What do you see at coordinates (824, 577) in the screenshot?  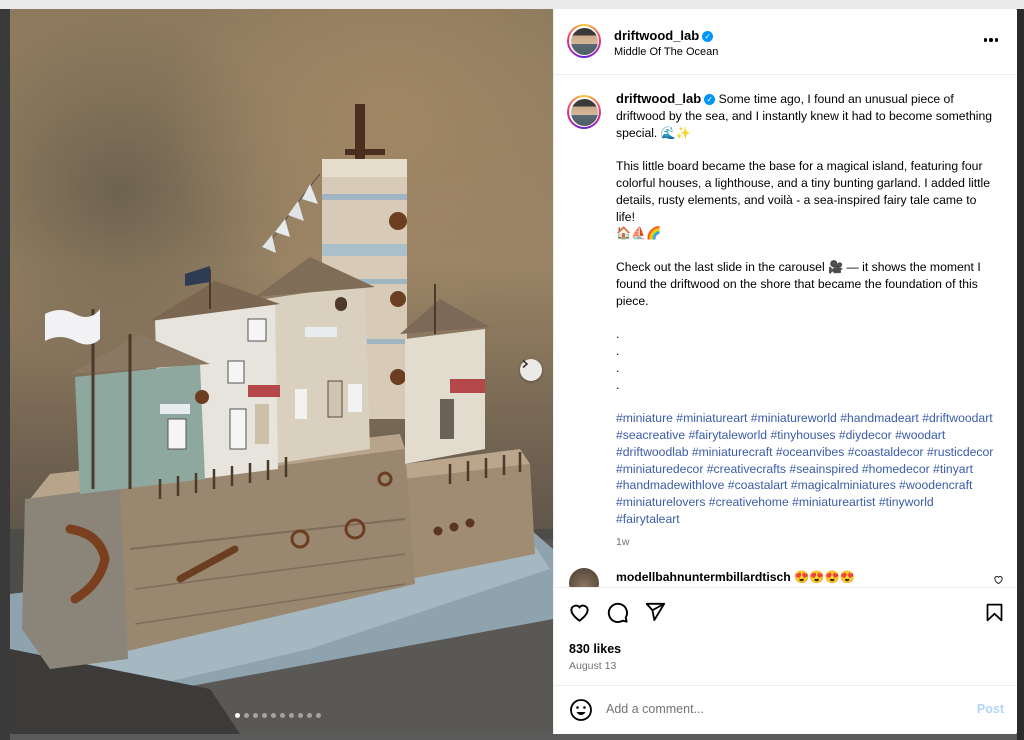 I see `comment-text: 😍😍😍😍` at bounding box center [824, 577].